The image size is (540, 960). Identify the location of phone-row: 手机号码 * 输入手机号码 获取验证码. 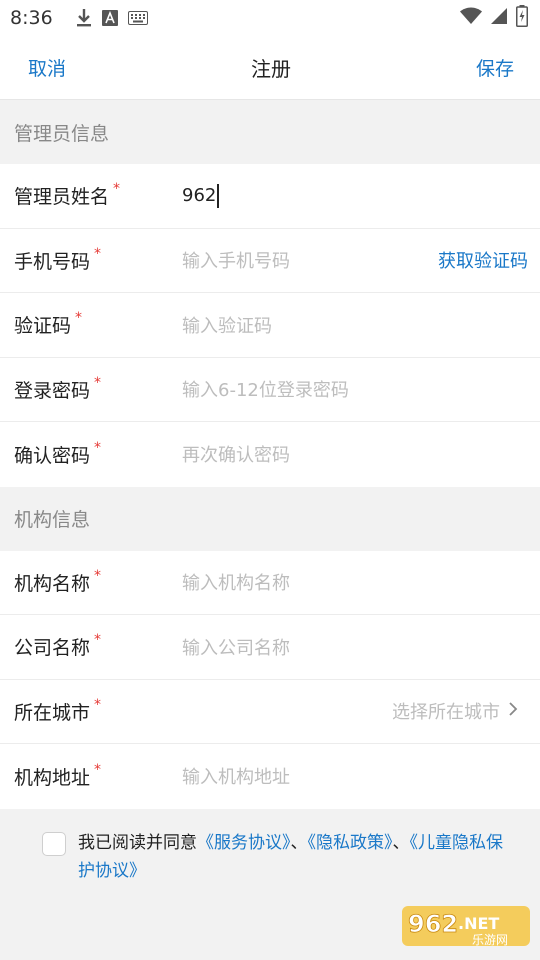
(270, 260).